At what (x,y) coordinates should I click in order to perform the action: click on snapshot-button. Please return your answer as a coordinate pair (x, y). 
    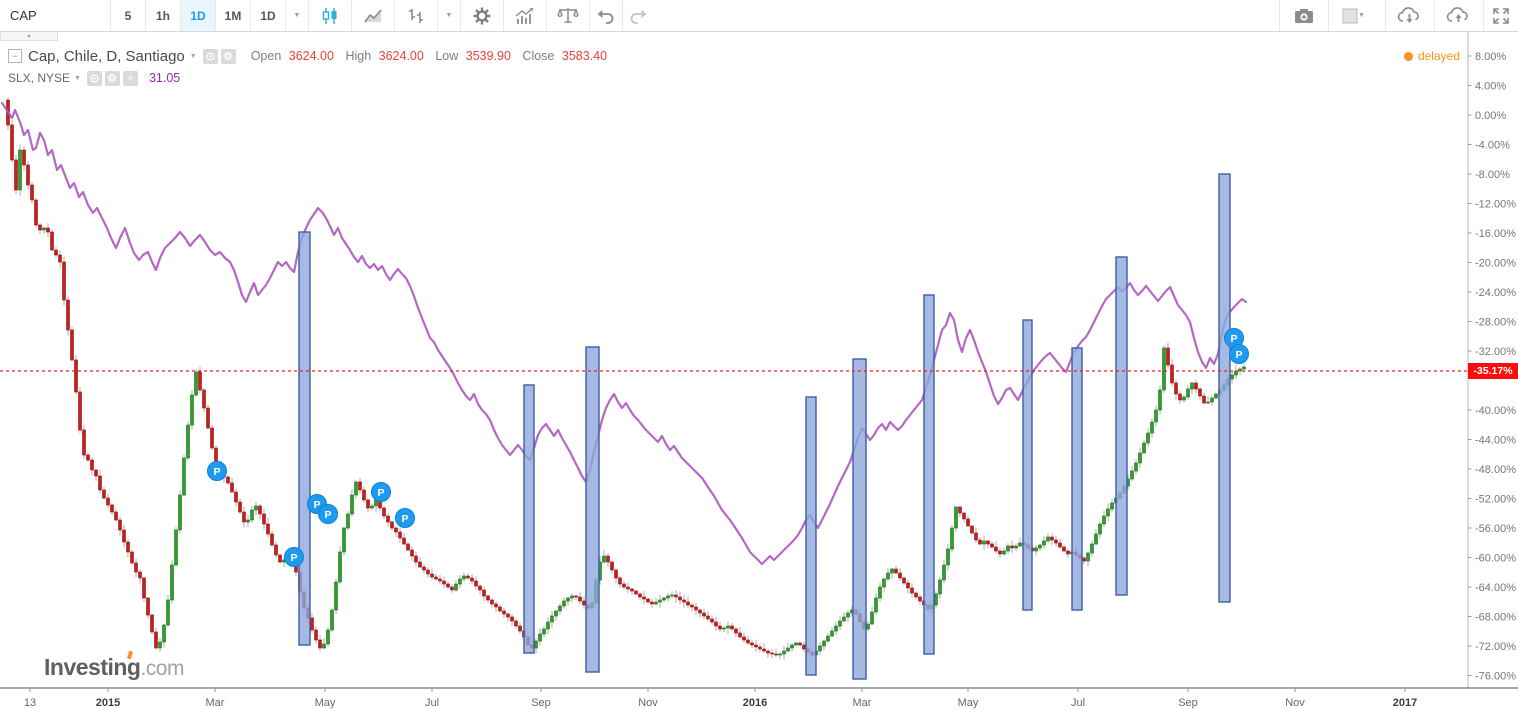
    Looking at the image, I should click on (1303, 15).